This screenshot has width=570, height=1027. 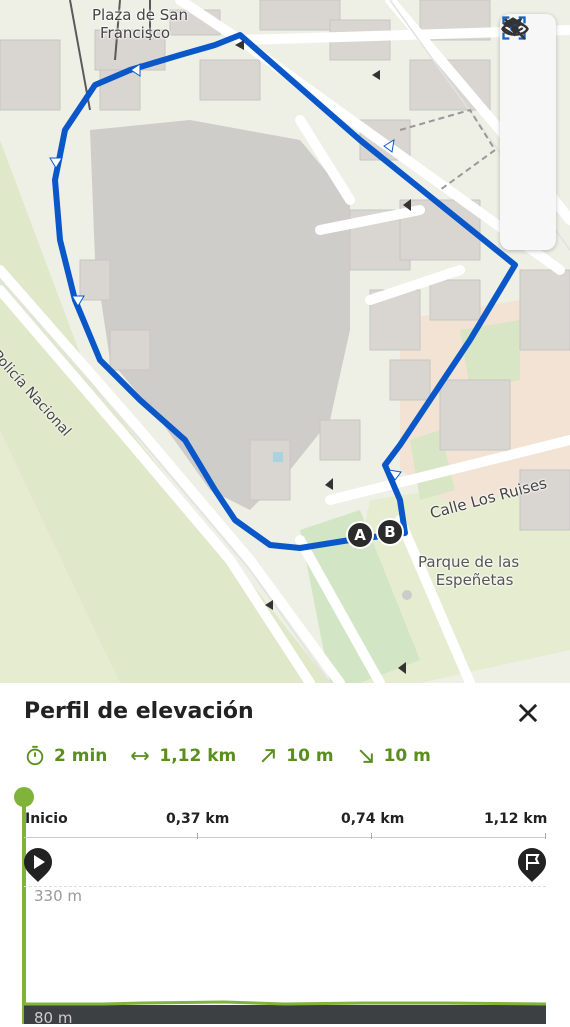 I want to click on route-start-marker: A, so click(x=360, y=535).